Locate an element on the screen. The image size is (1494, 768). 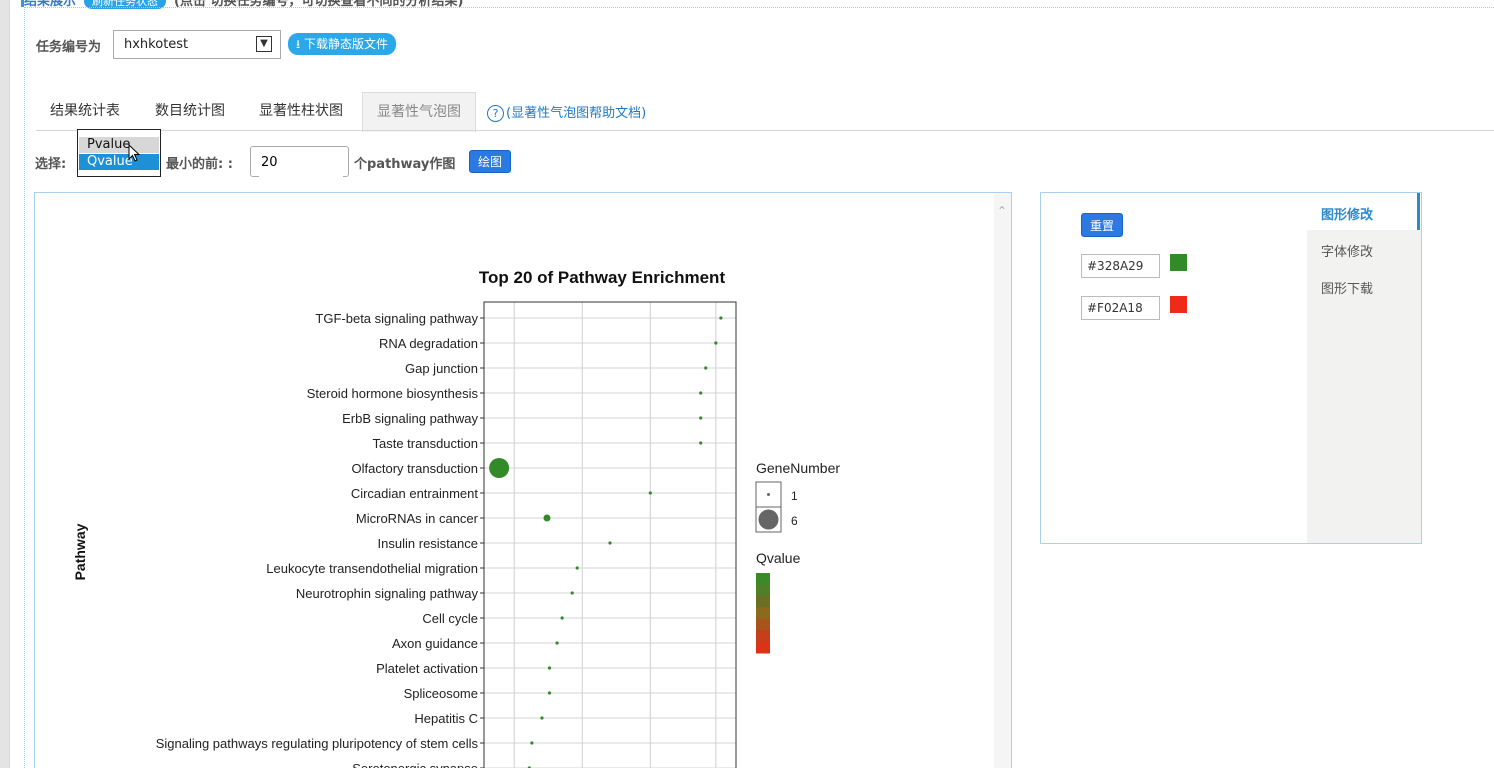
download-label: 下载静态版文件 is located at coordinates (346, 44).